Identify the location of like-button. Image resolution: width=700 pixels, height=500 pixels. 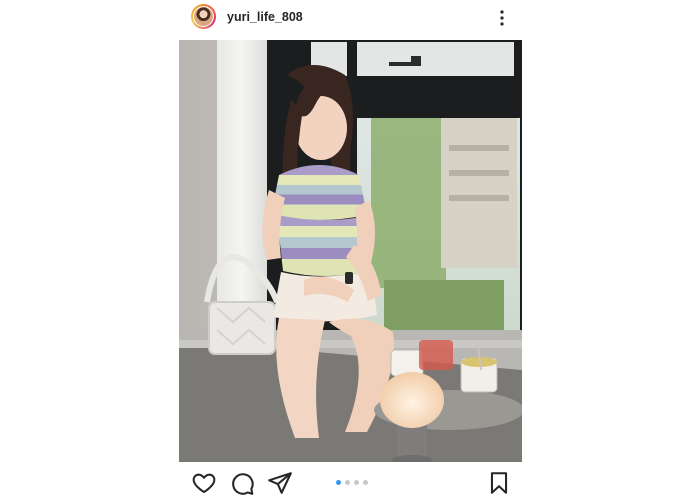
(204, 483).